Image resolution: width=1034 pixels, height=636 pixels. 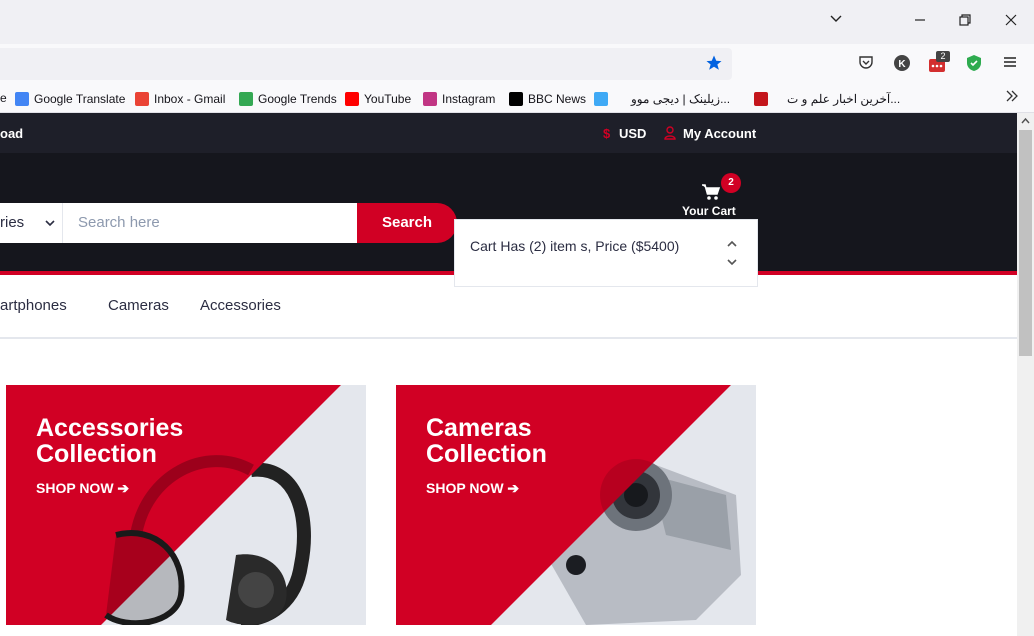 What do you see at coordinates (711, 192) in the screenshot?
I see `shopping-cart-icon` at bounding box center [711, 192].